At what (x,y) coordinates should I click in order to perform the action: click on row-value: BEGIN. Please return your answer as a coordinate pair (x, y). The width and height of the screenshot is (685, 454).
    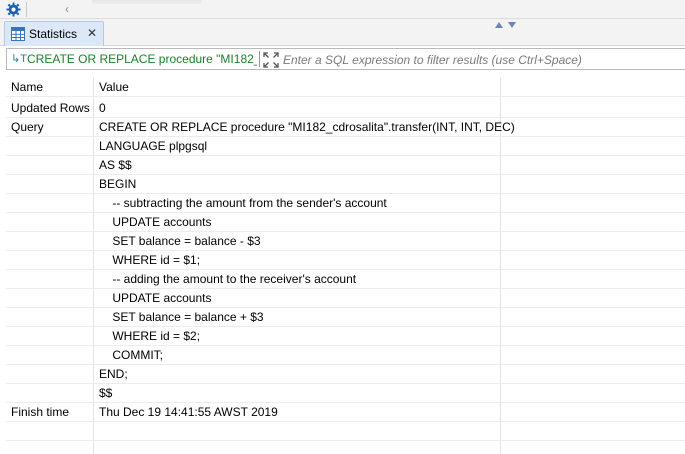
    Looking at the image, I should click on (118, 184).